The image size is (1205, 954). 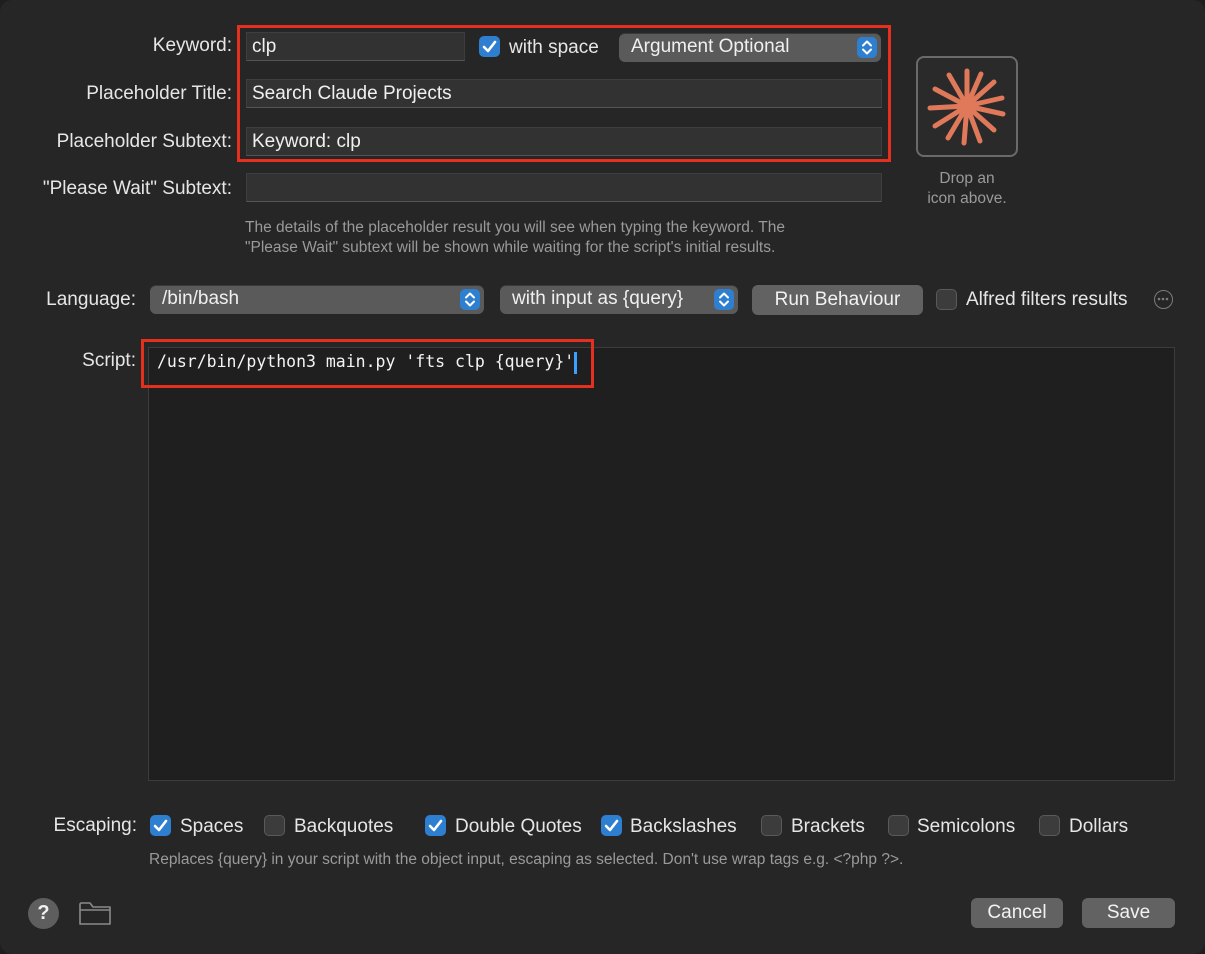 What do you see at coordinates (1017, 913) in the screenshot?
I see `cancel-button: Cancel` at bounding box center [1017, 913].